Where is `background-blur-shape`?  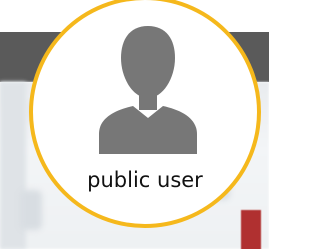 background-blur-shape is located at coordinates (31, 210).